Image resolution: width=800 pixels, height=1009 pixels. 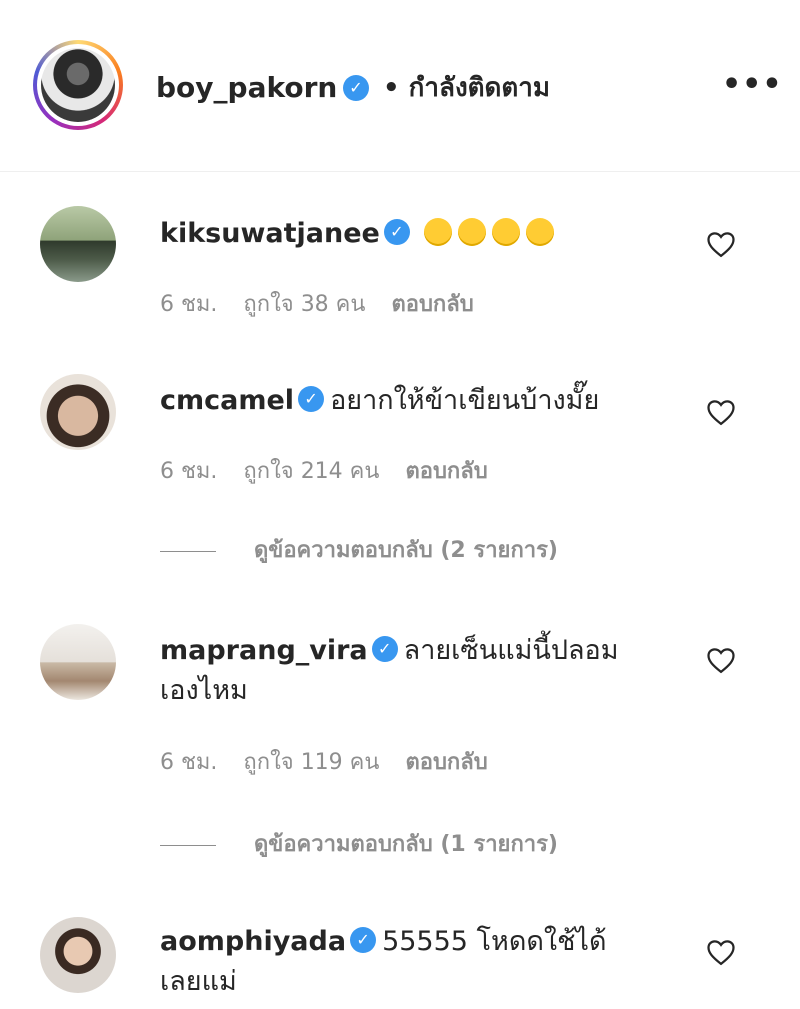 What do you see at coordinates (465, 400) in the screenshot?
I see `comment-text: อยากให้ข้าเขียนบ้างมั๊ย` at bounding box center [465, 400].